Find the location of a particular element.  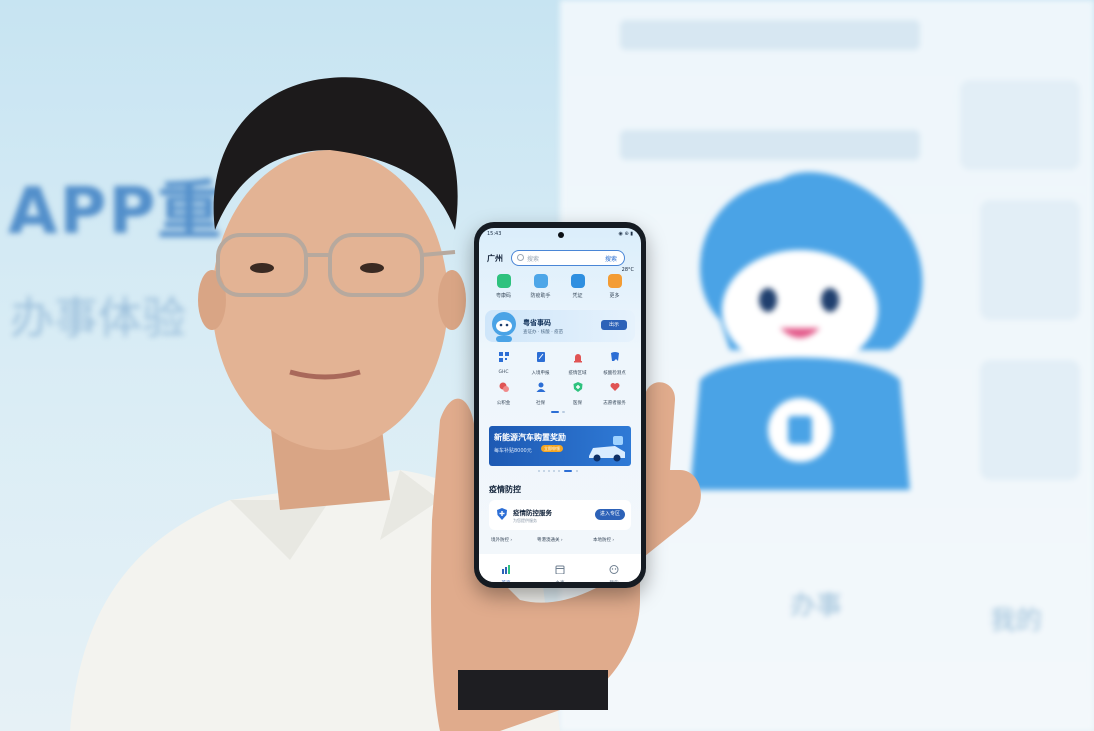

search-icon is located at coordinates (520, 257).